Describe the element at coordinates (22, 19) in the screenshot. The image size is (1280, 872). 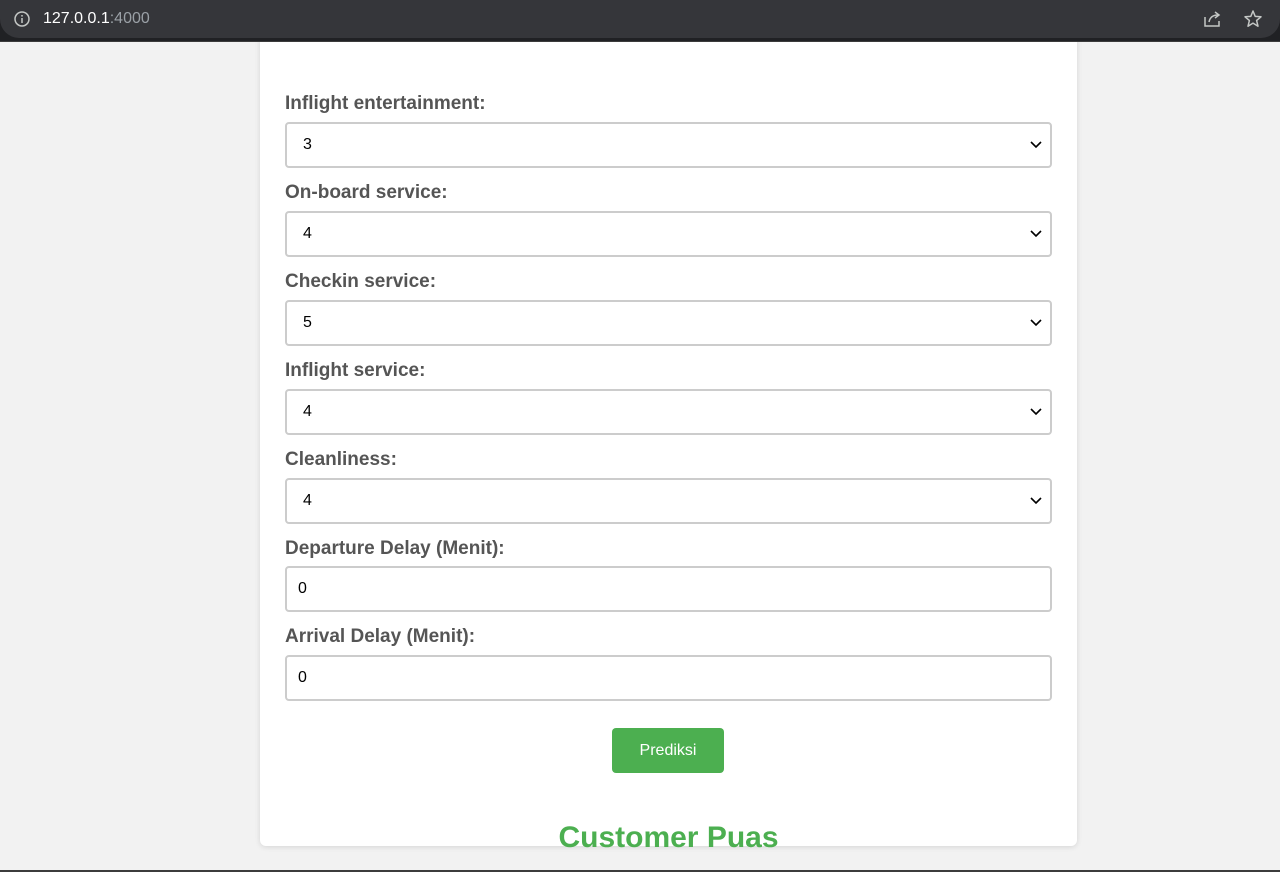
I see `info-icon` at that location.